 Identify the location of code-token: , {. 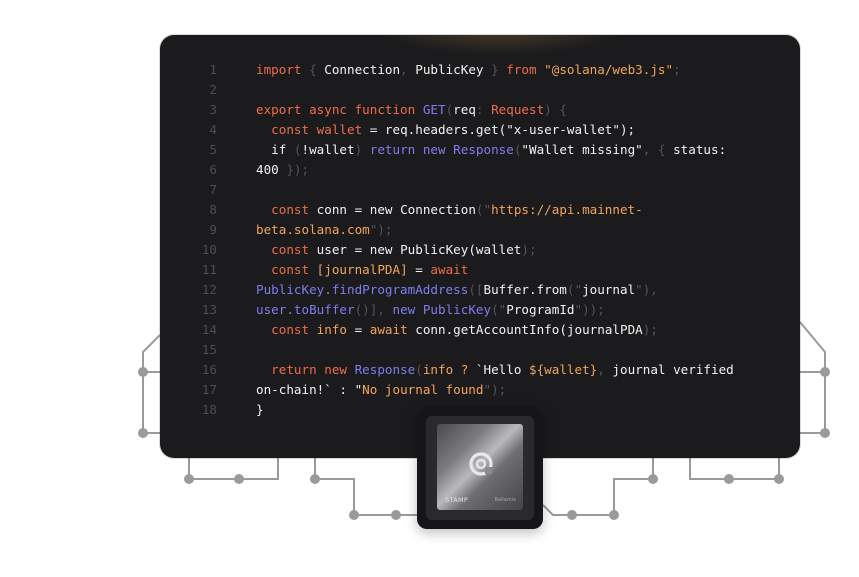
(658, 149).